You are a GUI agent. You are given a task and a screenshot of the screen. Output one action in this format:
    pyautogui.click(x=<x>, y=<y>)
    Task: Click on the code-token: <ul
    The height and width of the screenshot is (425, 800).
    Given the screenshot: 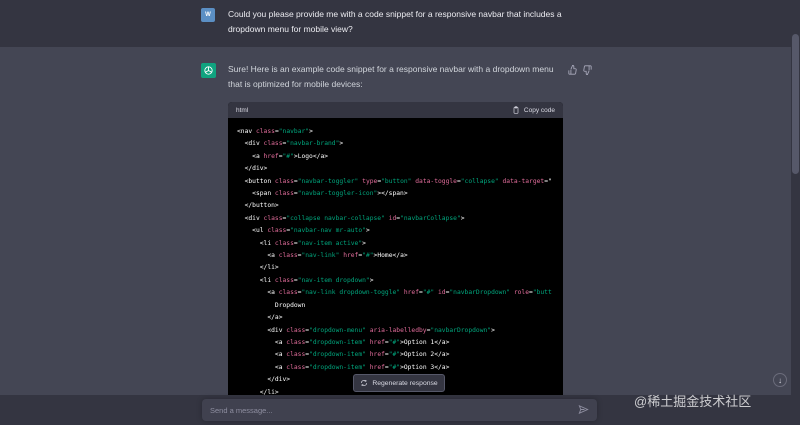 What is the action you would take?
    pyautogui.click(x=252, y=231)
    